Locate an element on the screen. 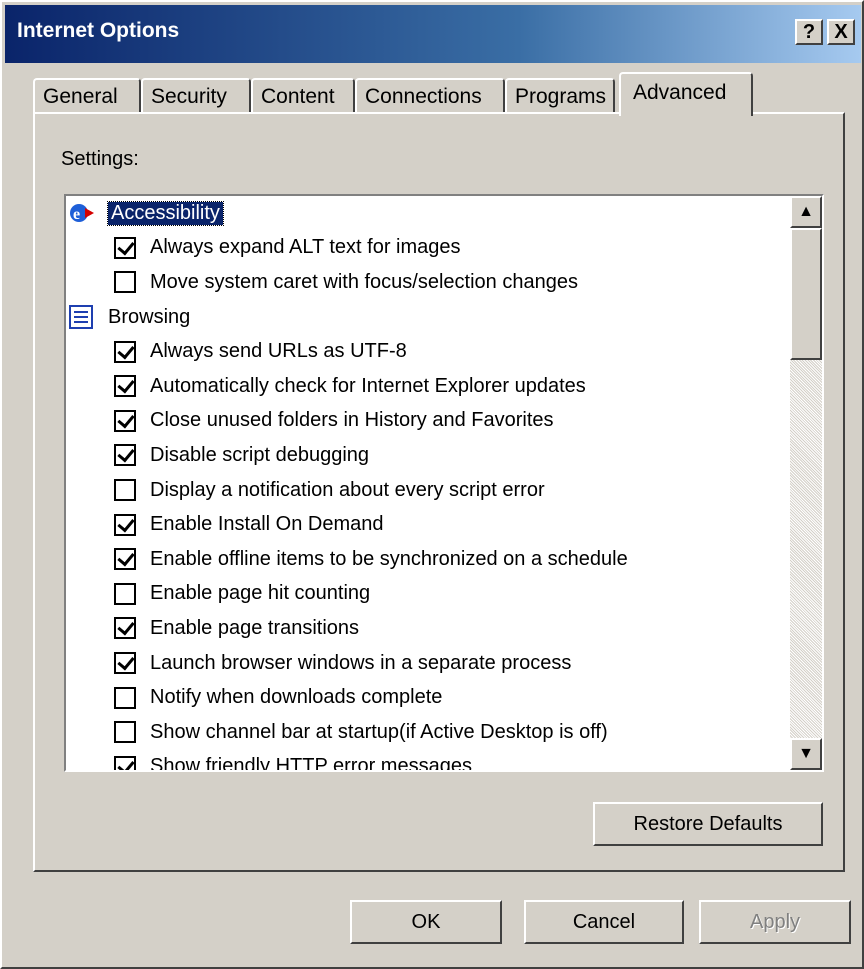 This screenshot has width=864, height=969. setting-label: Enable page hit counting is located at coordinates (260, 593).